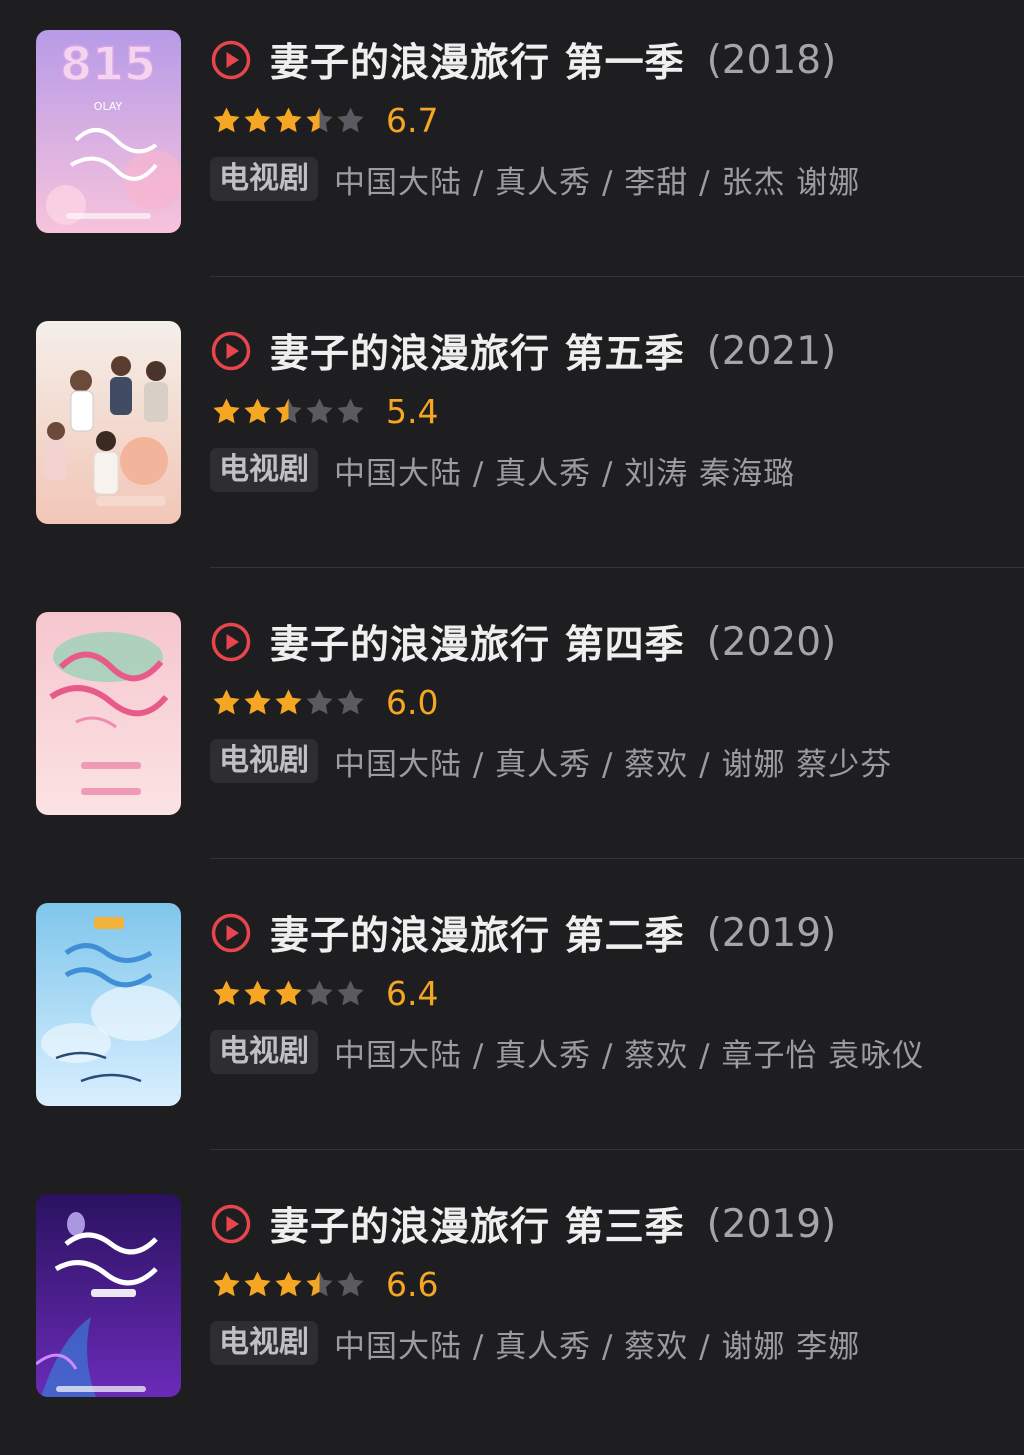 This screenshot has width=1024, height=1455. What do you see at coordinates (771, 60) in the screenshot?
I see `item-year: (2018)` at bounding box center [771, 60].